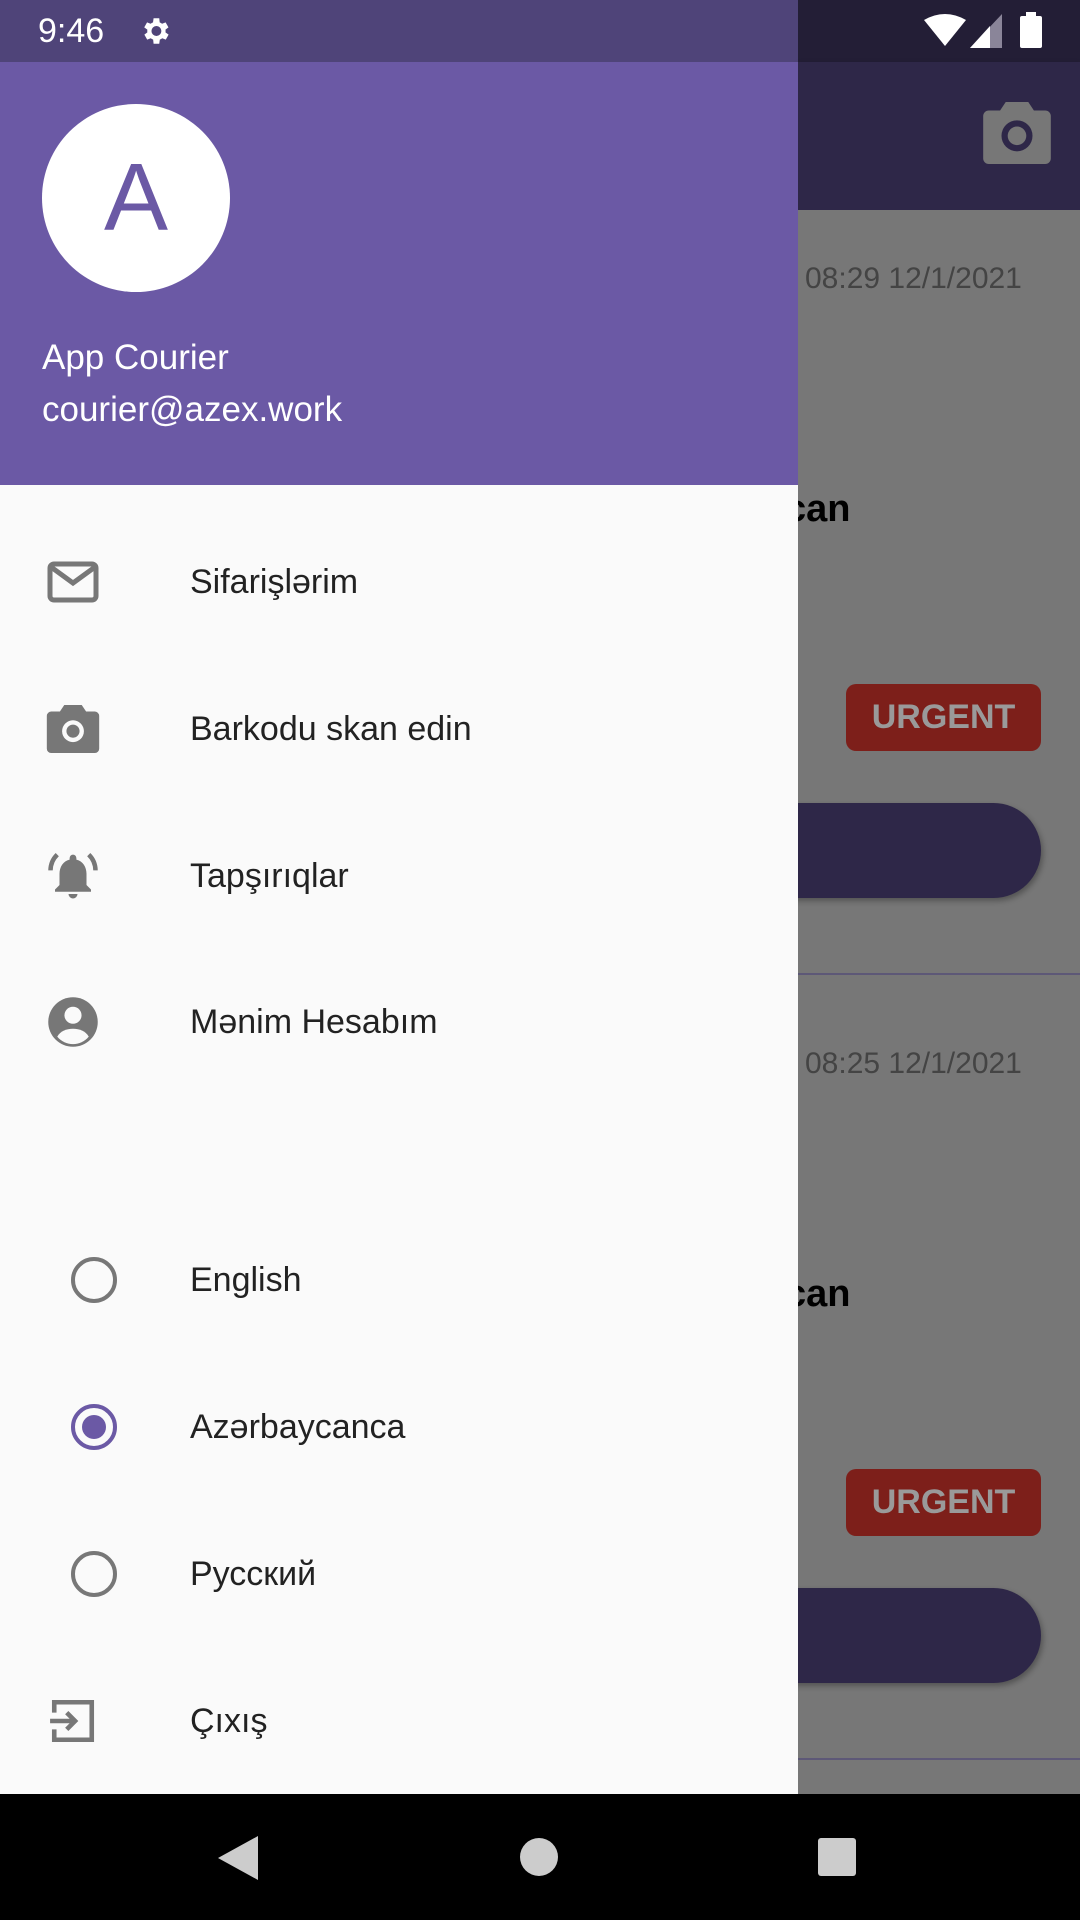  What do you see at coordinates (399, 582) in the screenshot?
I see `menu-item-orders: Sifarişlərim` at bounding box center [399, 582].